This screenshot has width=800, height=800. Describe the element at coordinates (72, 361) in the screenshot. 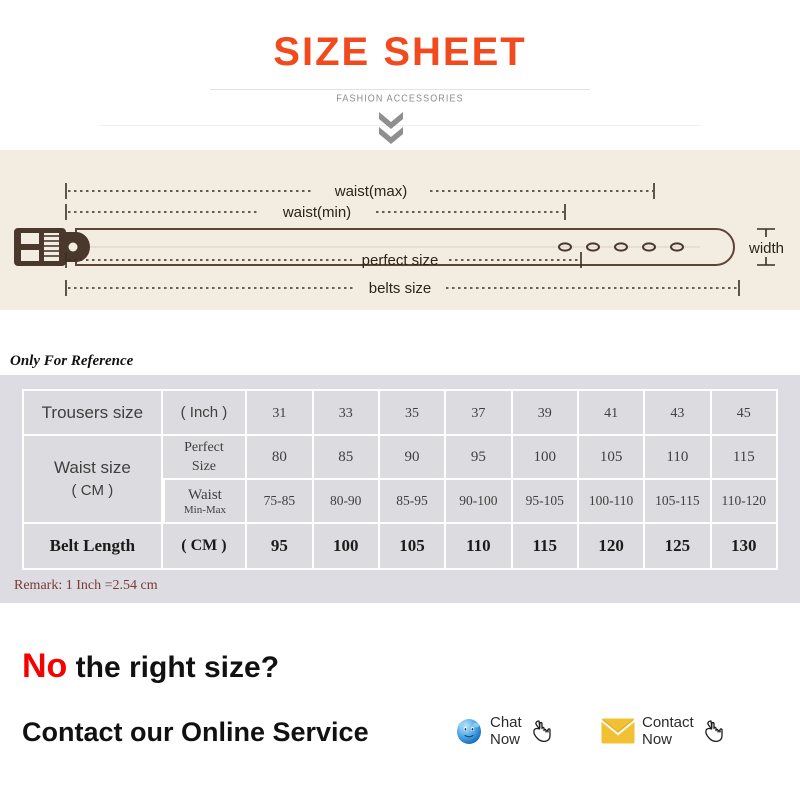

I see `reference-note: Only For Reference` at that location.